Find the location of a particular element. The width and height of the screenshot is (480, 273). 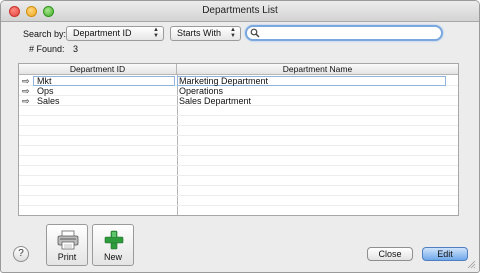

department-id-cell: Ops is located at coordinates (45, 91).